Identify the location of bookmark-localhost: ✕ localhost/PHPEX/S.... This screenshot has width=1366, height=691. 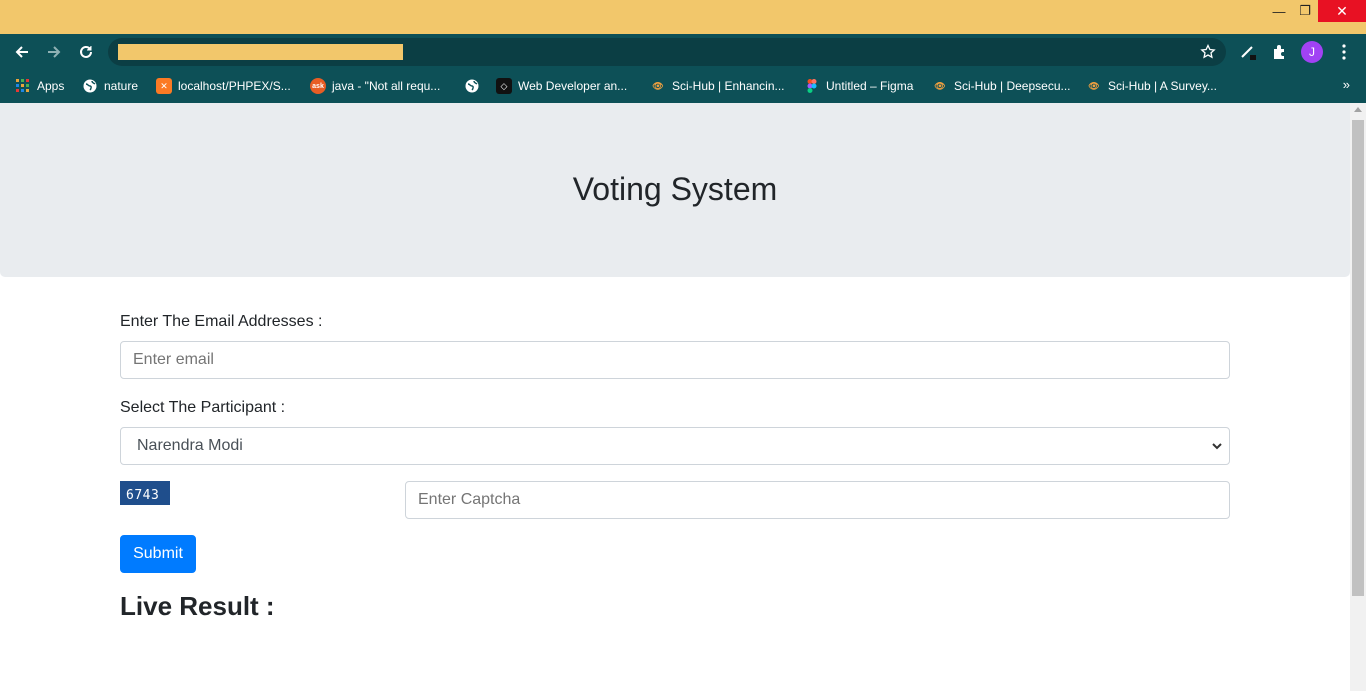
(223, 86).